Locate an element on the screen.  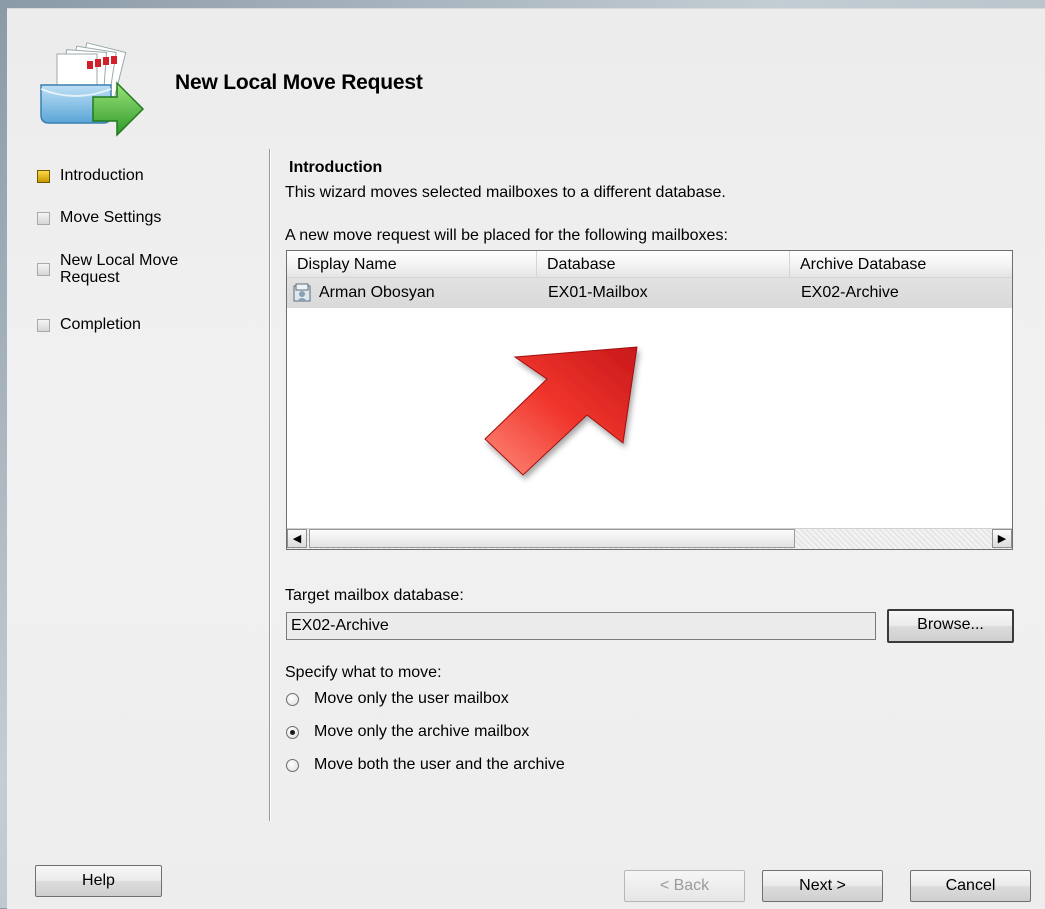
column-header-database: Database is located at coordinates (663, 264).